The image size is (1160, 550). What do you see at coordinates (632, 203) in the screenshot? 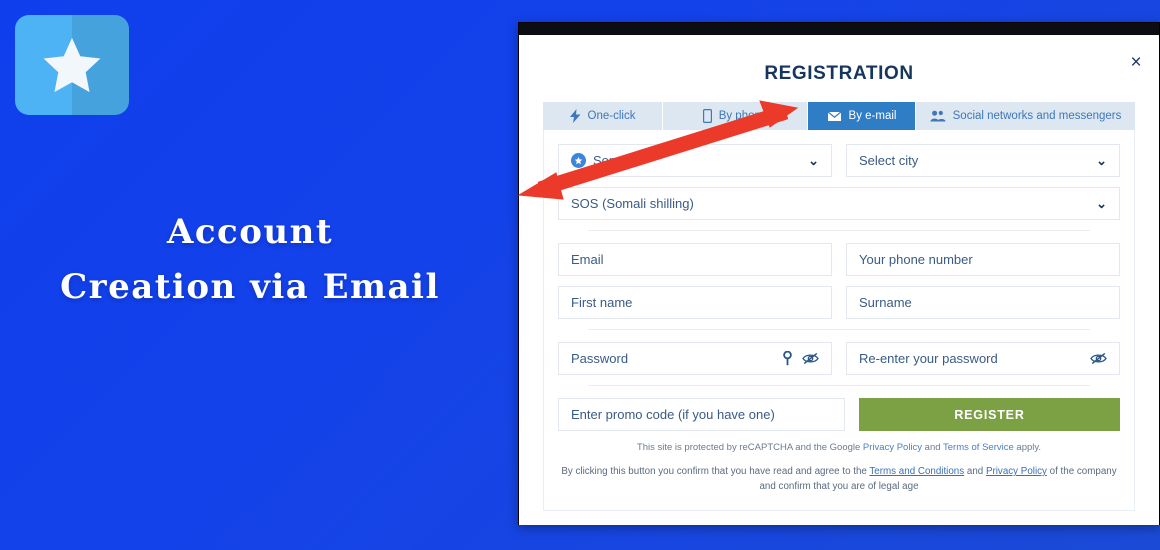
I see `currency-value: SOS (Somali shilling)` at bounding box center [632, 203].